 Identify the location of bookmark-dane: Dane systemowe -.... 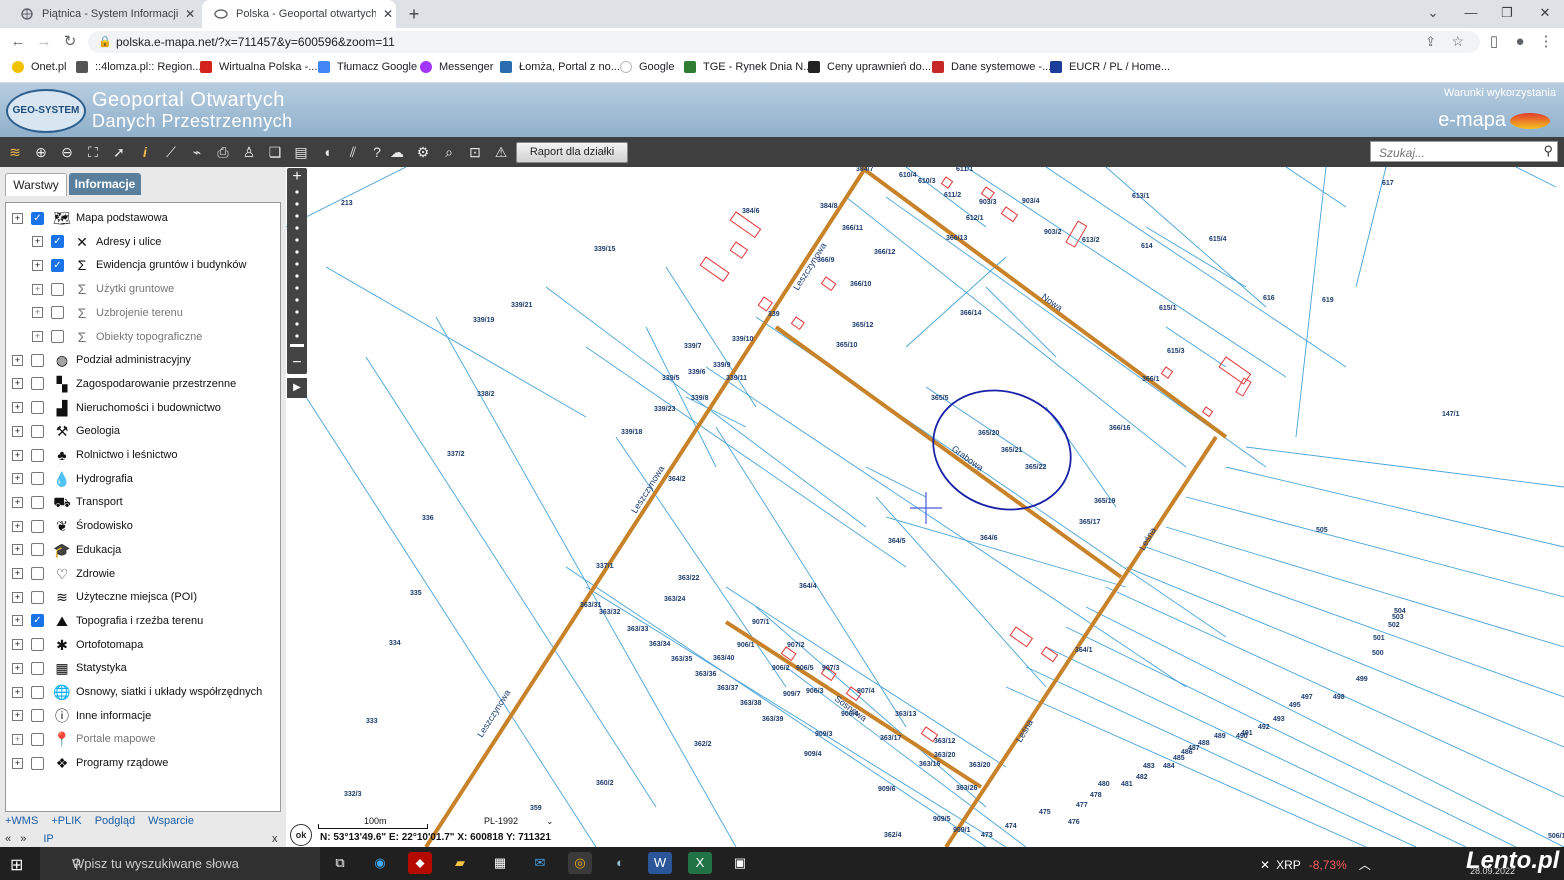
(991, 67).